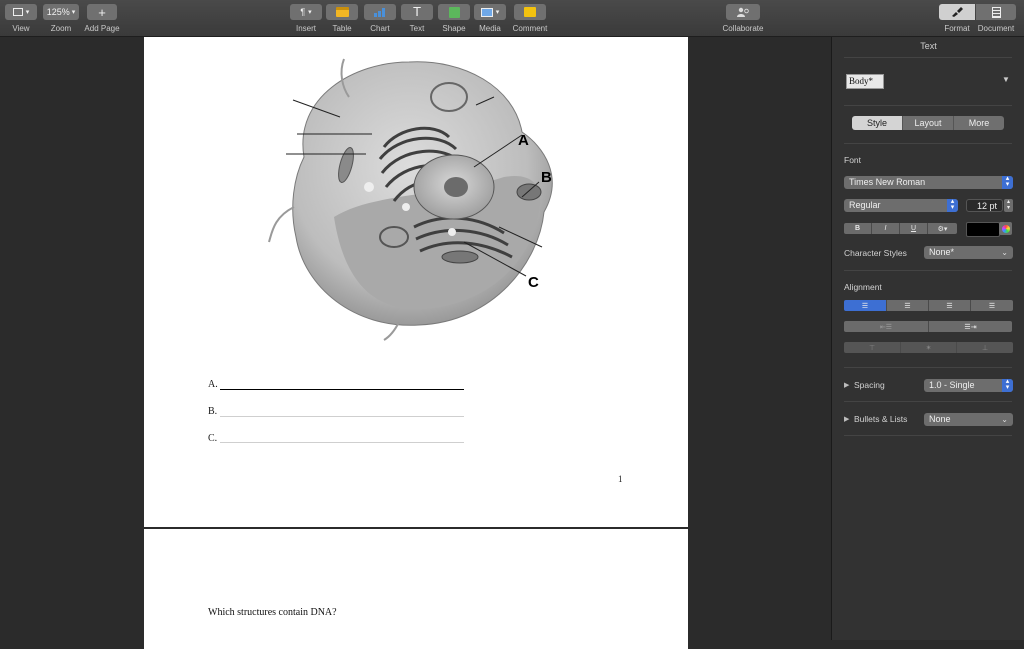 The width and height of the screenshot is (1024, 649). I want to click on shape-icon, so click(454, 12).